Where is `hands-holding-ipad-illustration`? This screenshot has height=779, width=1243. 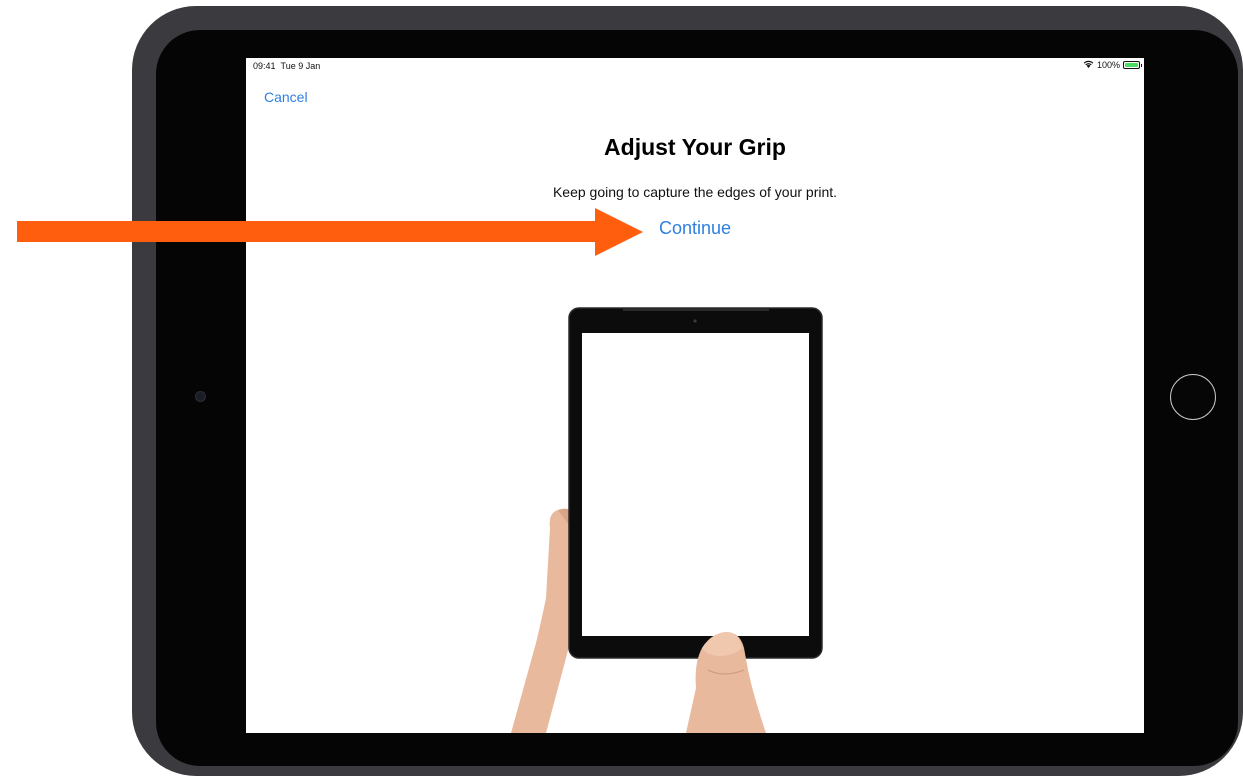
hands-holding-ipad-illustration is located at coordinates (667, 520).